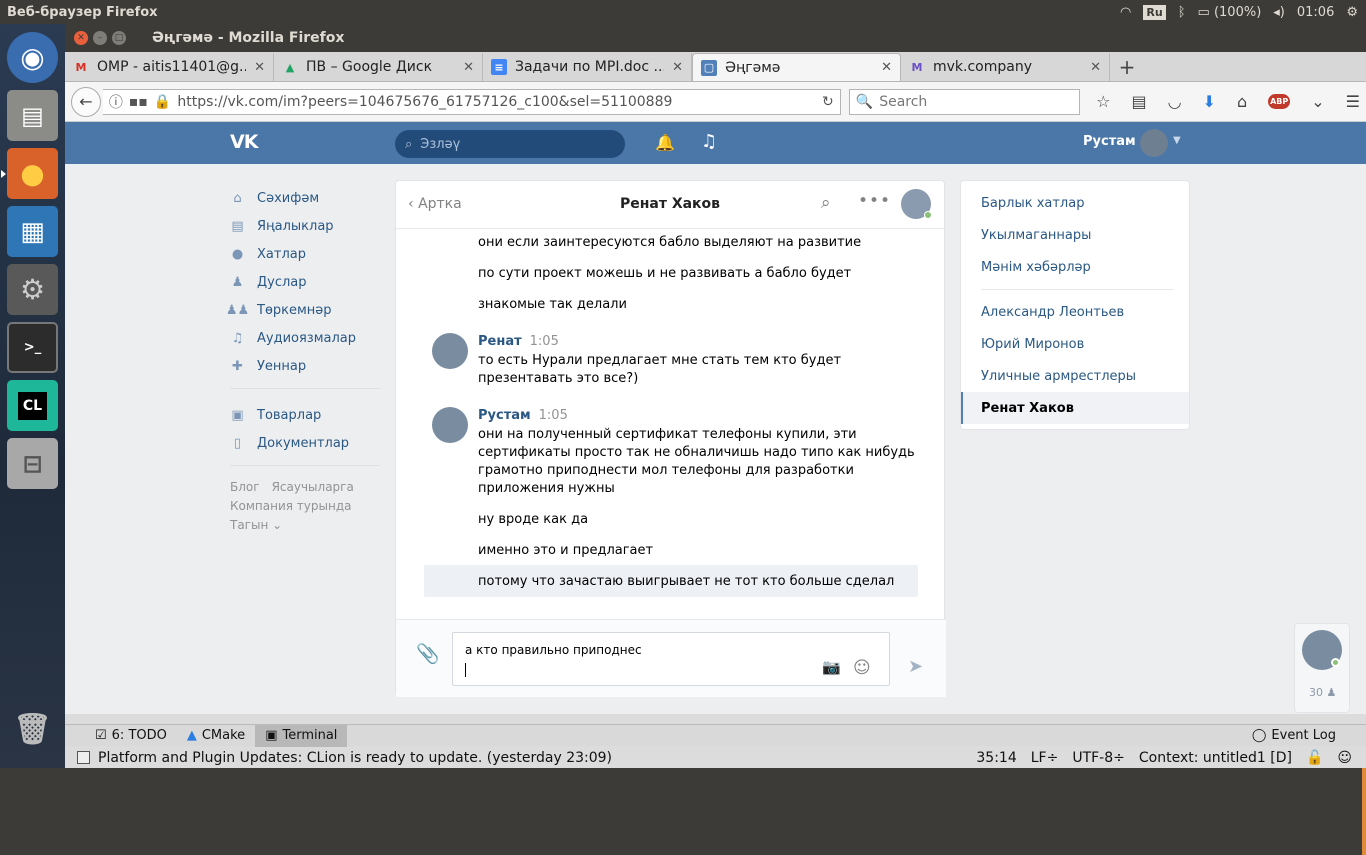 Image resolution: width=1366 pixels, height=855 pixels. I want to click on tab-gmail: M OMP - aitis11401@g... ✕, so click(169, 67).